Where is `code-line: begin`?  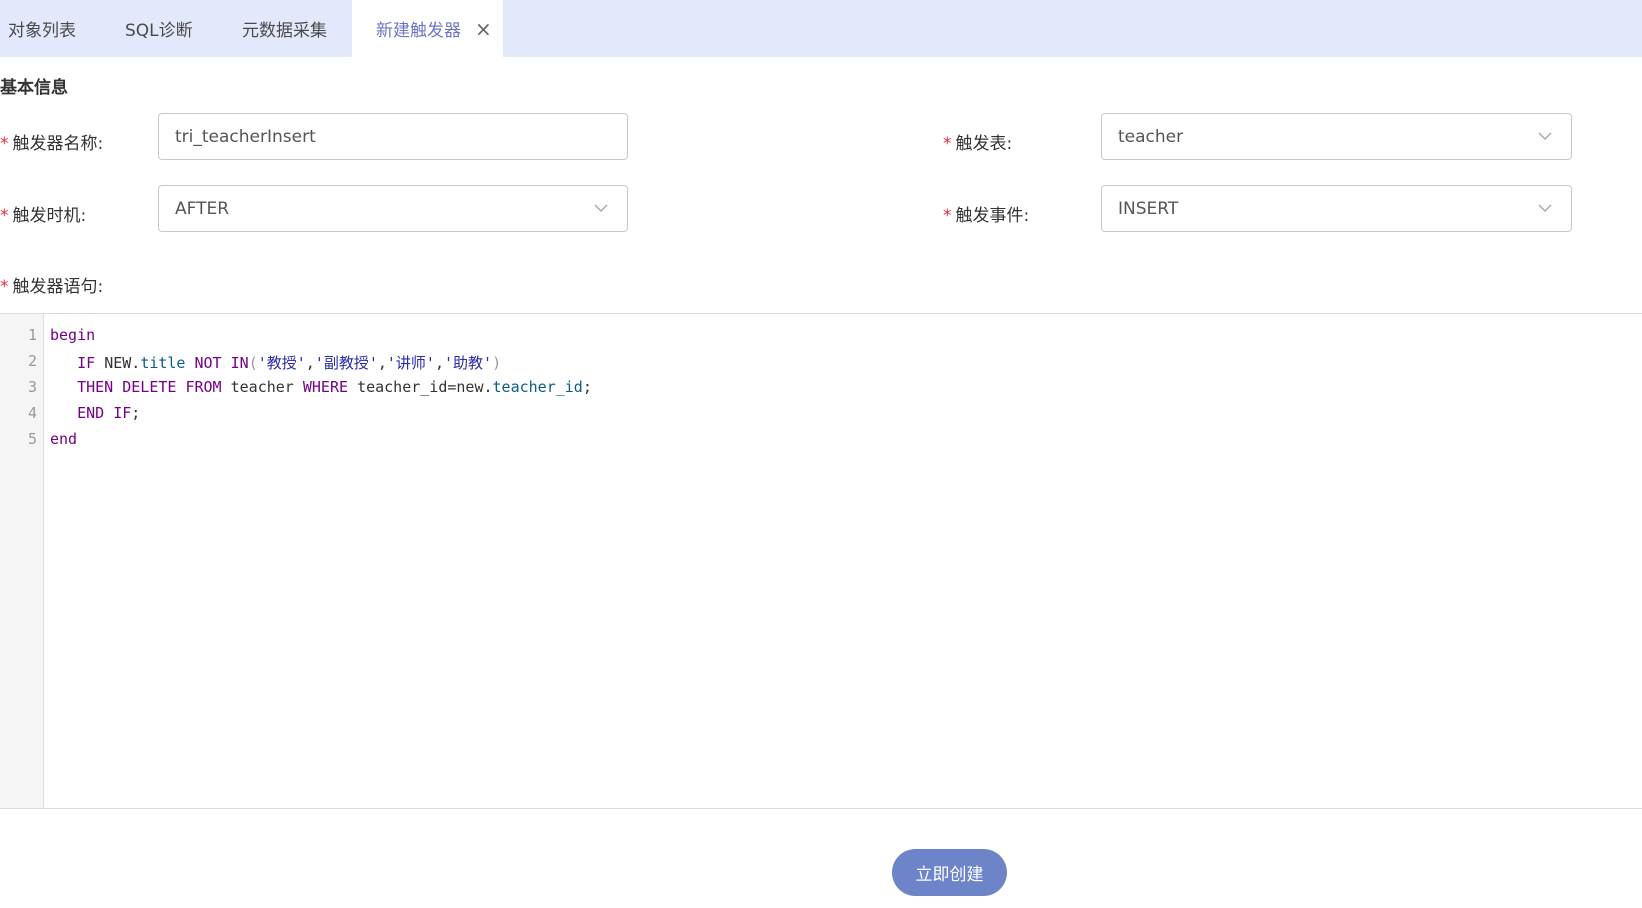 code-line: begin is located at coordinates (73, 335).